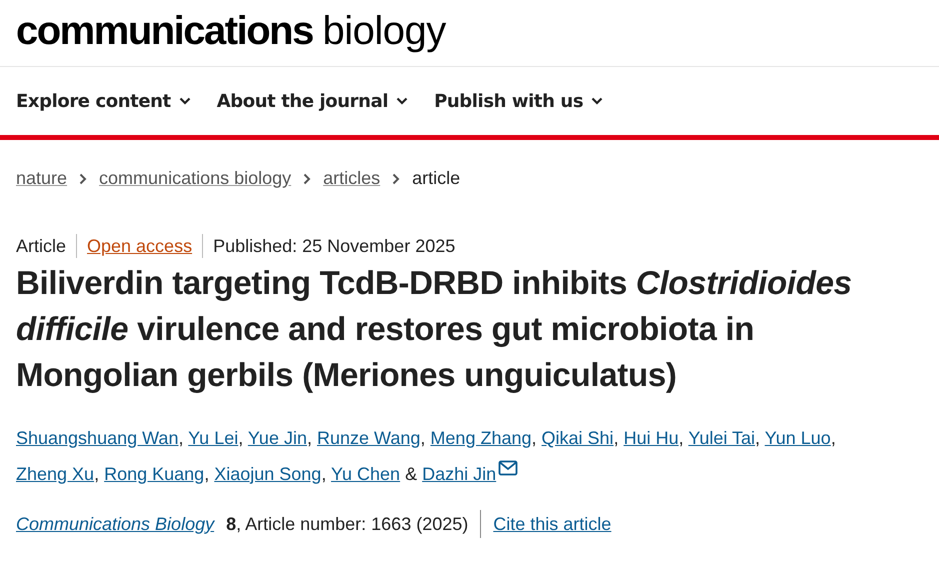 This screenshot has height=564, width=939. Describe the element at coordinates (213, 438) in the screenshot. I see `author-link: Yu Lei` at that location.